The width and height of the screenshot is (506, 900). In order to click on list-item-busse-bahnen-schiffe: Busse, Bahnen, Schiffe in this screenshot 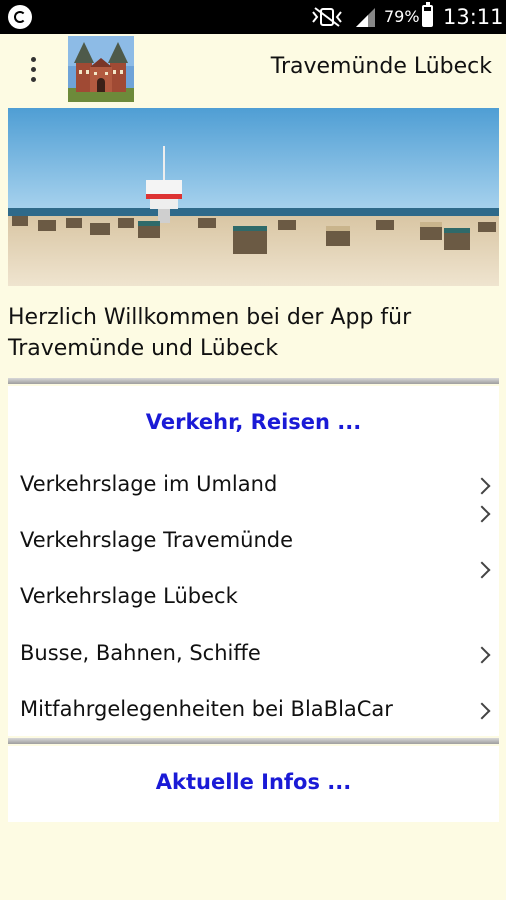, I will do `click(140, 653)`.